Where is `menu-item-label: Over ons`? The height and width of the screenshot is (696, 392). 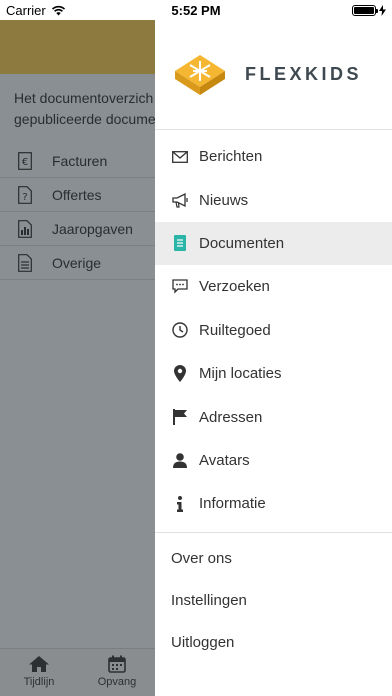 menu-item-label: Over ons is located at coordinates (201, 559).